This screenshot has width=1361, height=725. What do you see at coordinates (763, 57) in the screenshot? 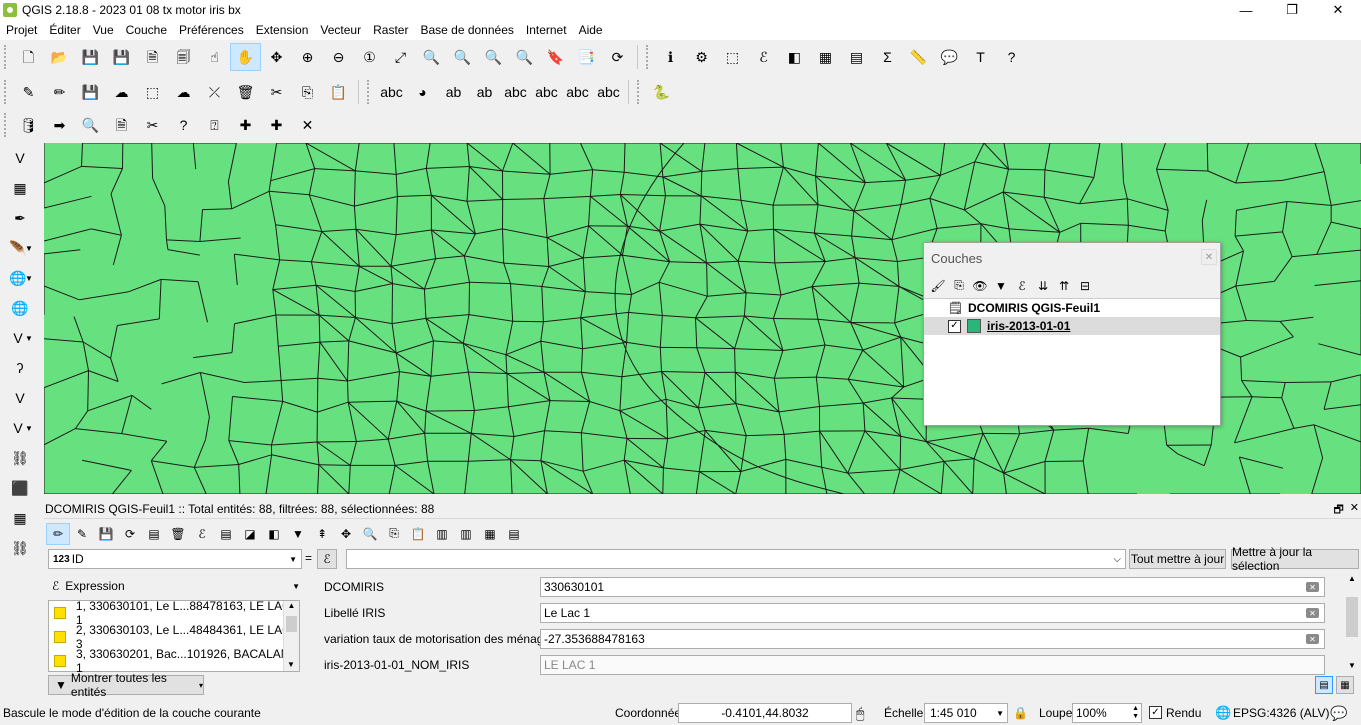
I see `select-by-expression-button: ℰ` at bounding box center [763, 57].